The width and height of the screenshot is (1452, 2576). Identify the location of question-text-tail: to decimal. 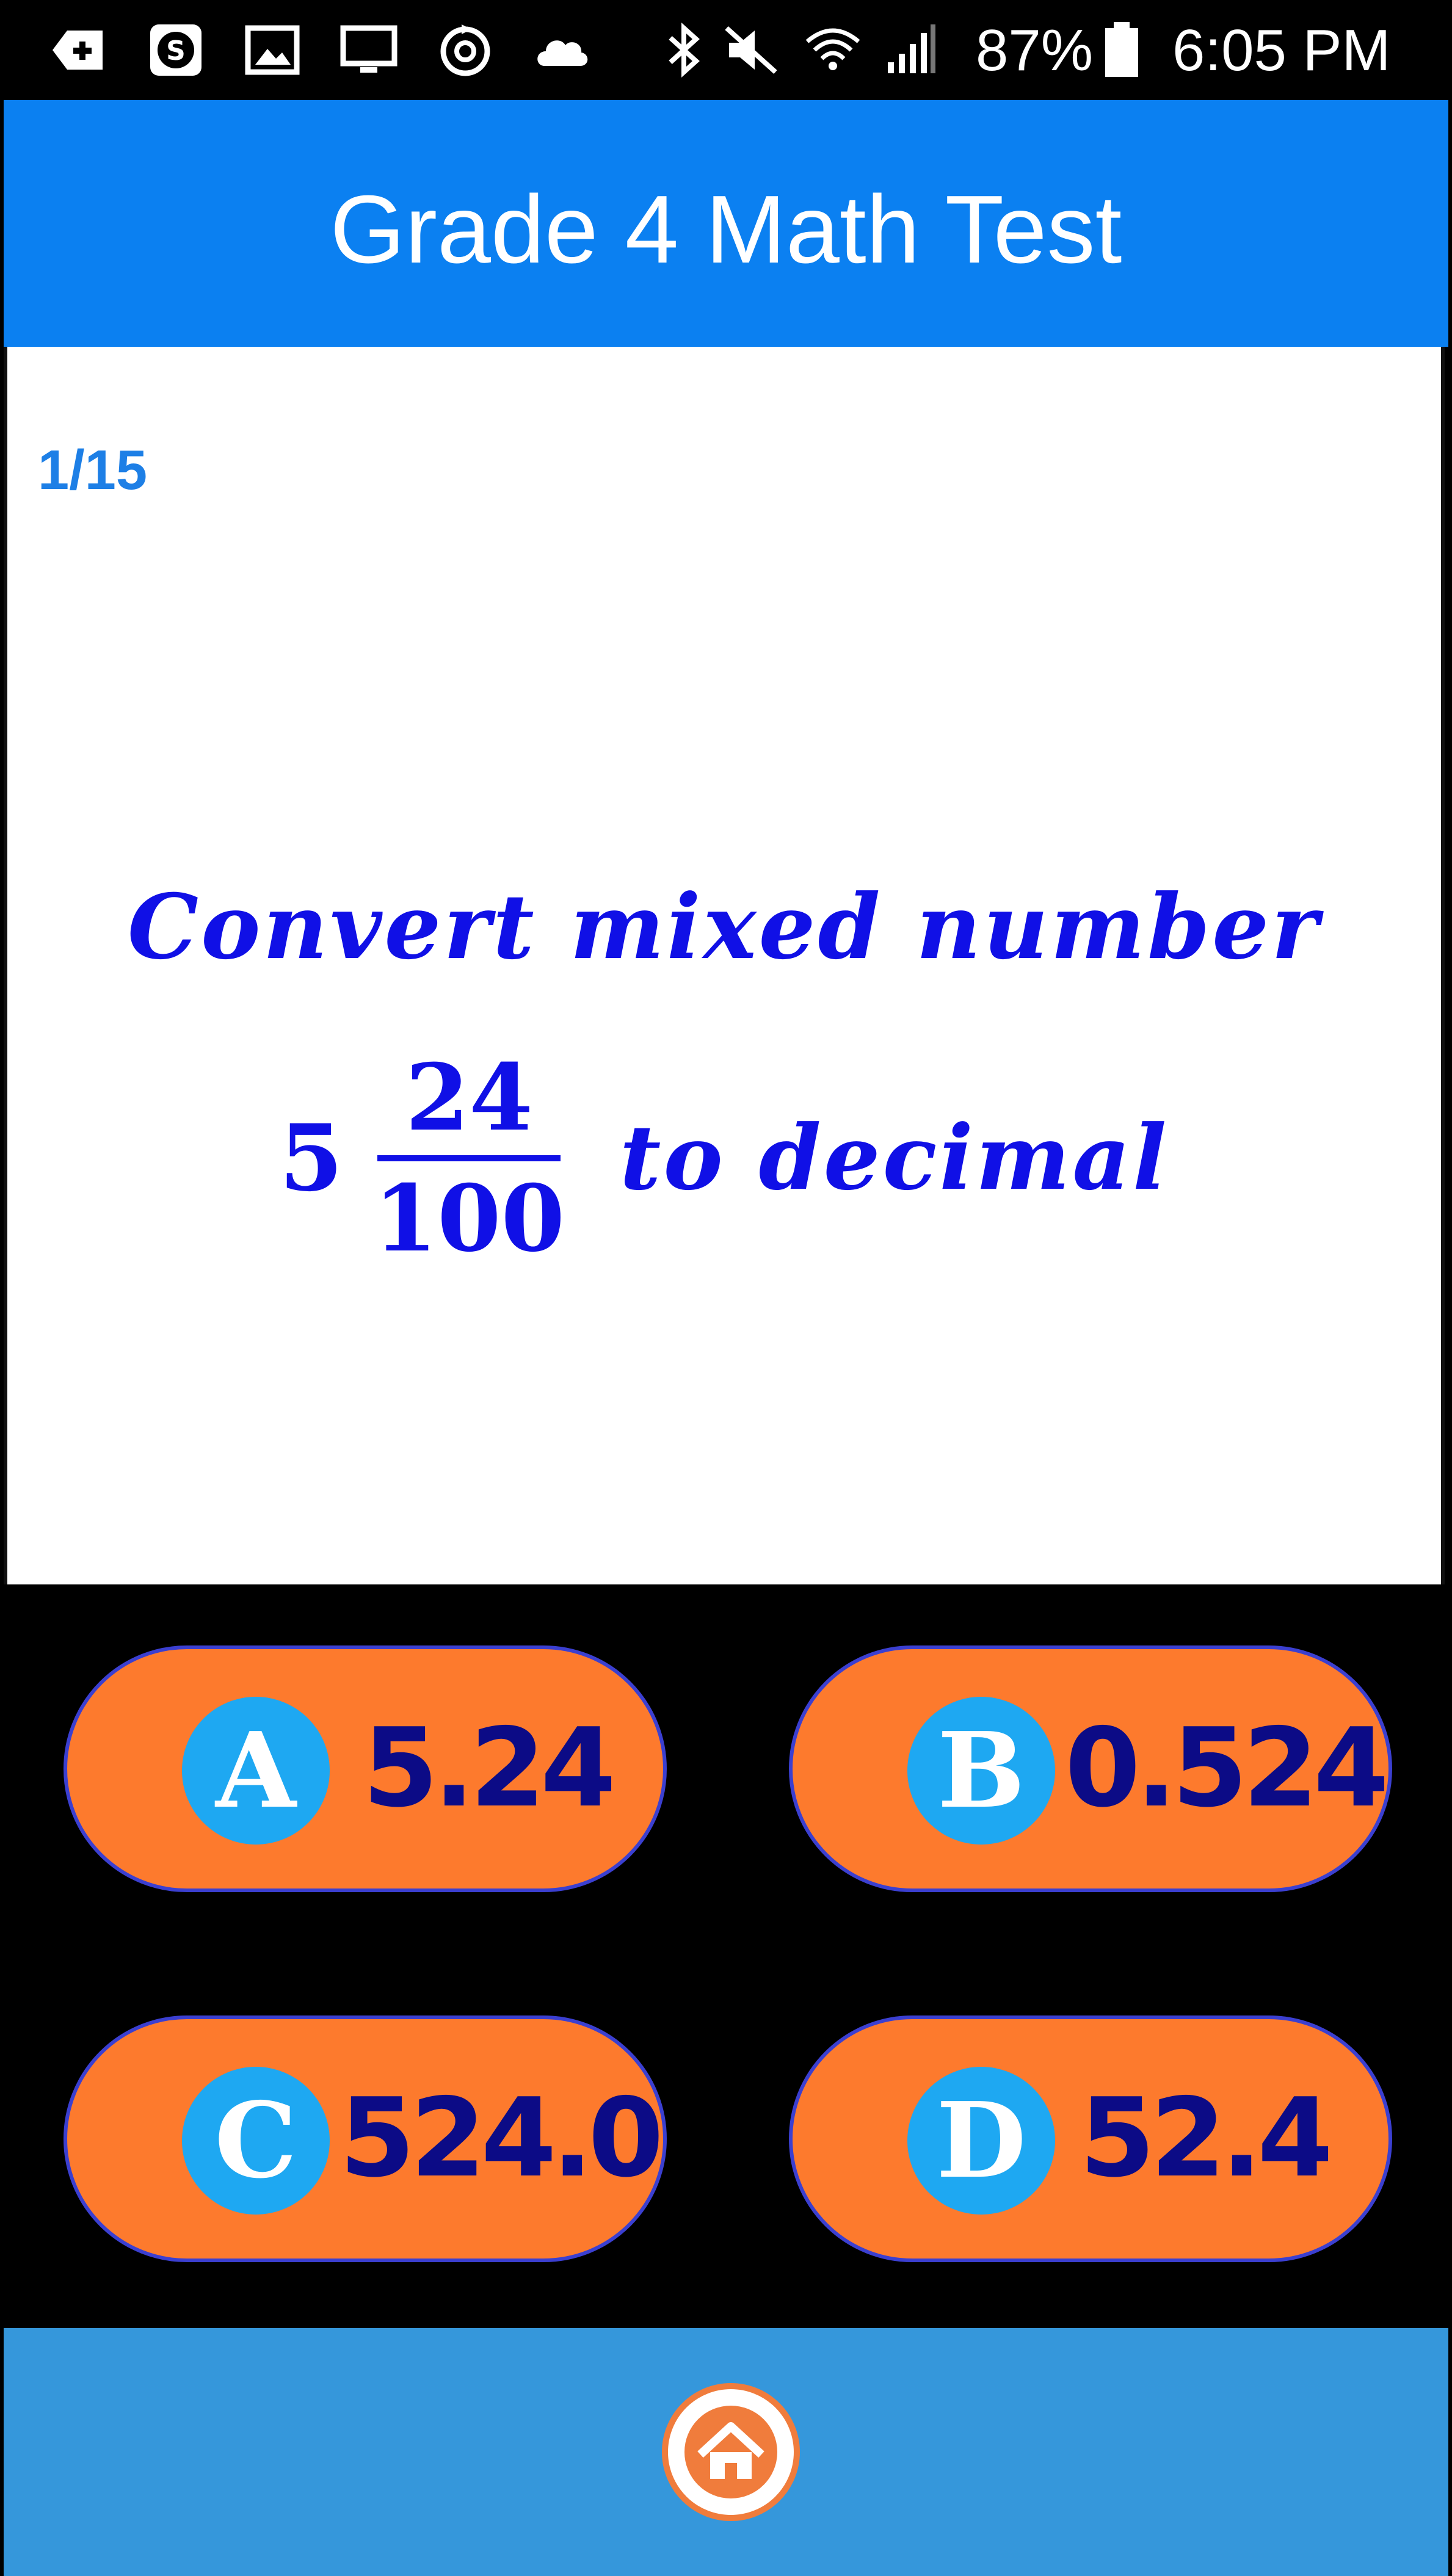
(894, 1158).